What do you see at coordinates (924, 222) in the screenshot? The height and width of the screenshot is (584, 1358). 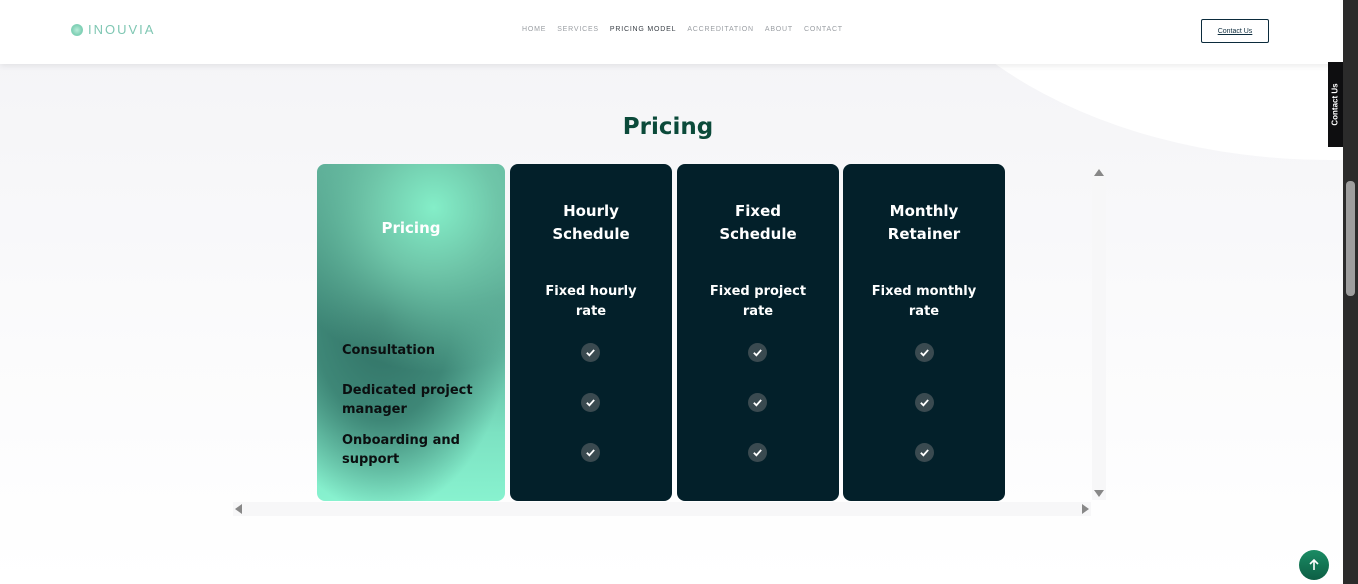 I see `plan-name: Monthly Retainer` at bounding box center [924, 222].